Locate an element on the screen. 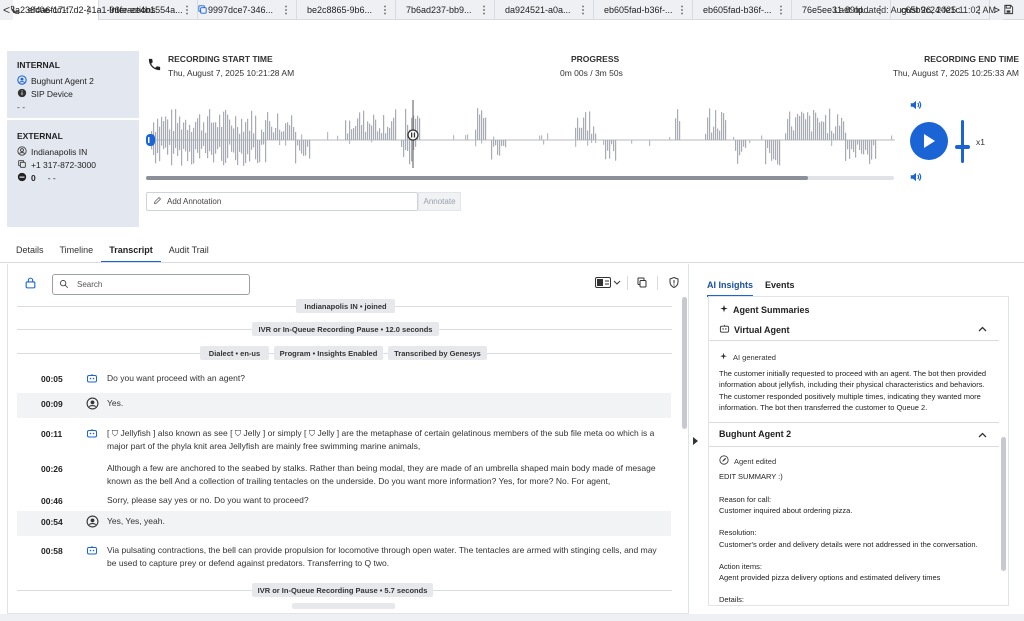 This screenshot has width=1024, height=621. translate-icon is located at coordinates (608, 283).